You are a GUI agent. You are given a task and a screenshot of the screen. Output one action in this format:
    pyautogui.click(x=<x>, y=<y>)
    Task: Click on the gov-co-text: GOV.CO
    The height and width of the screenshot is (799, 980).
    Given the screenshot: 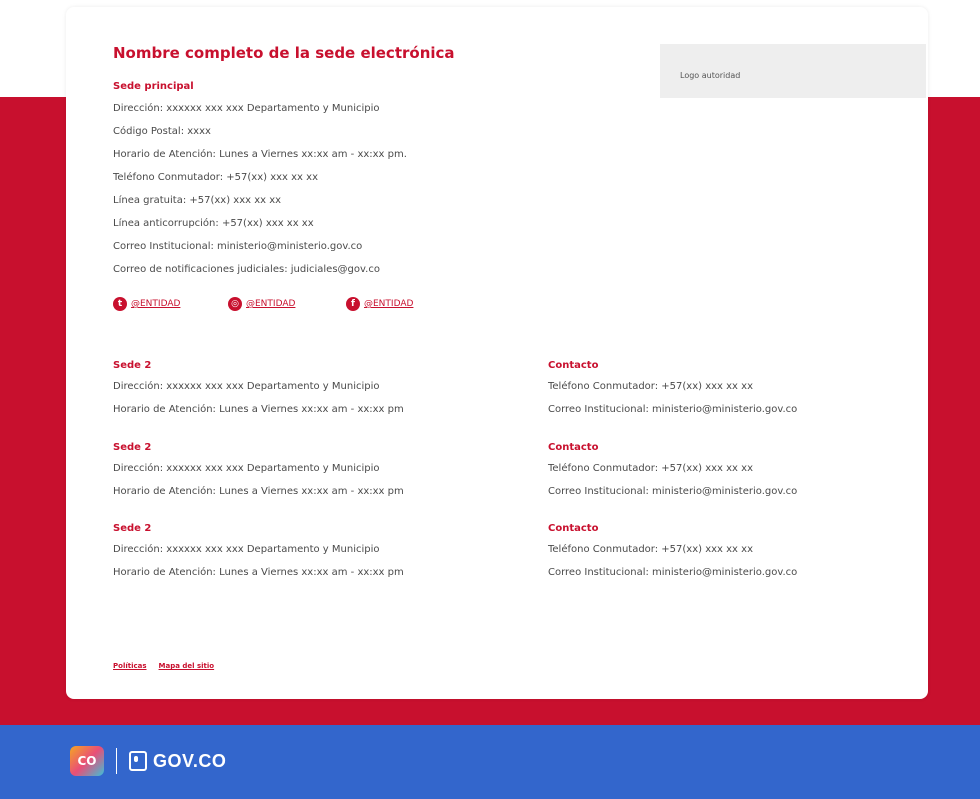 What is the action you would take?
    pyautogui.click(x=189, y=761)
    